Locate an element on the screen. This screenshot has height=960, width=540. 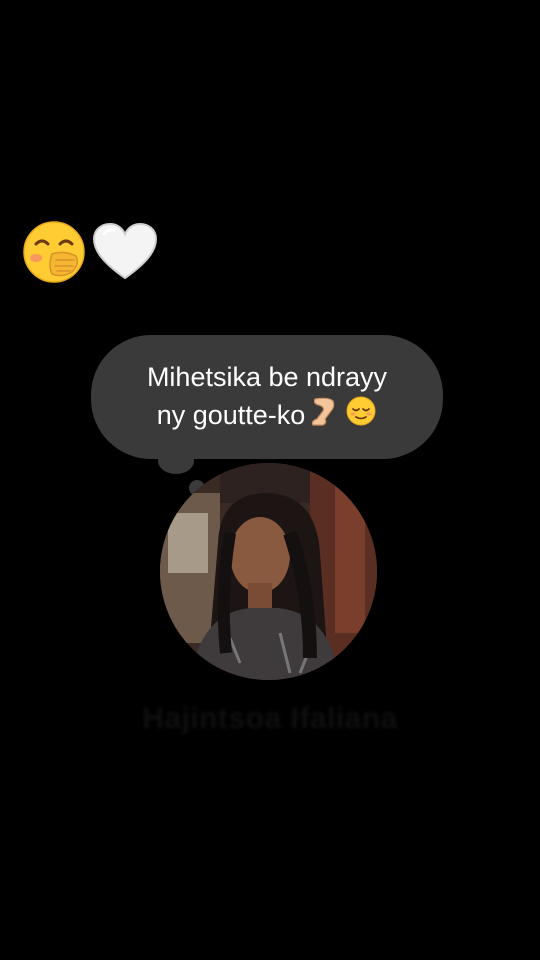
hand-over-mouth-emoji-icon is located at coordinates (54, 252).